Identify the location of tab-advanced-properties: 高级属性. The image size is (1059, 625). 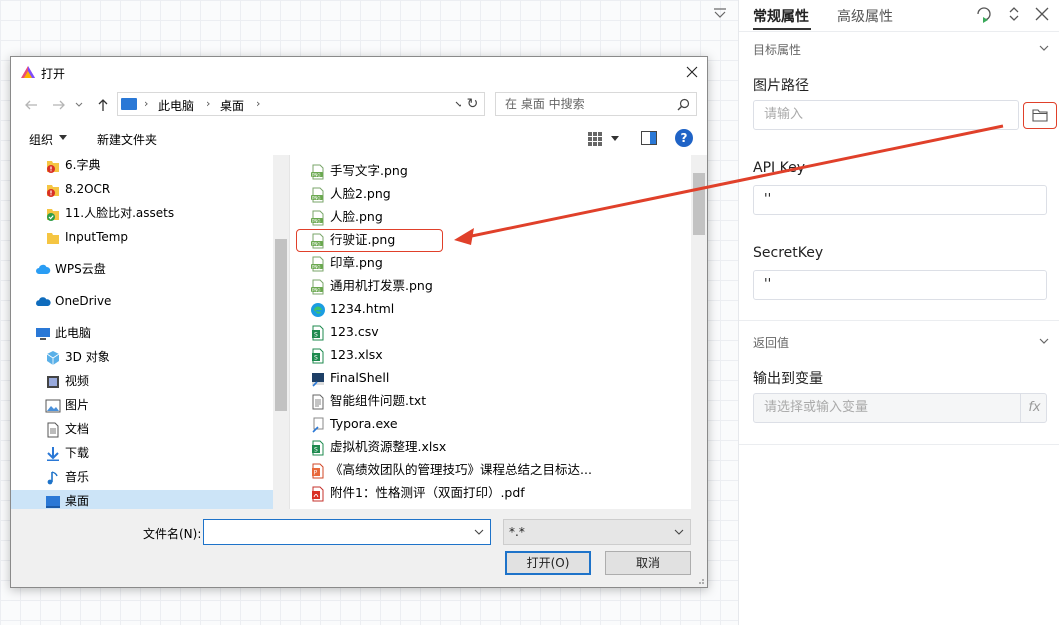
(865, 16).